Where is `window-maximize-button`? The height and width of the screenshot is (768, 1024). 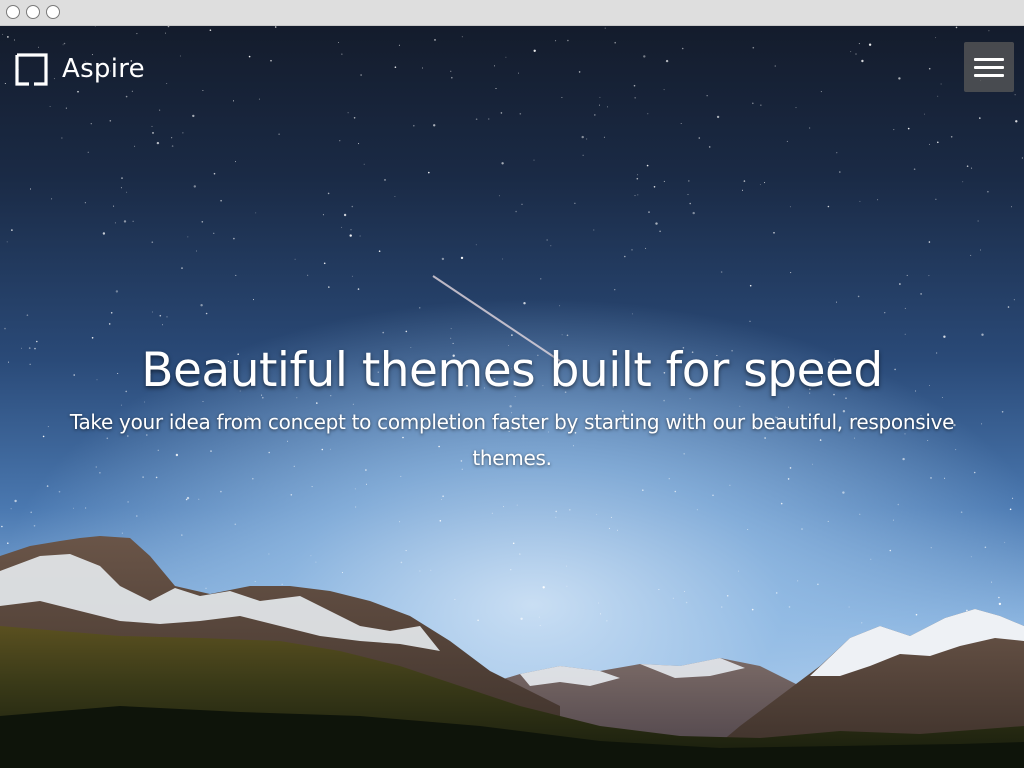 window-maximize-button is located at coordinates (53, 12).